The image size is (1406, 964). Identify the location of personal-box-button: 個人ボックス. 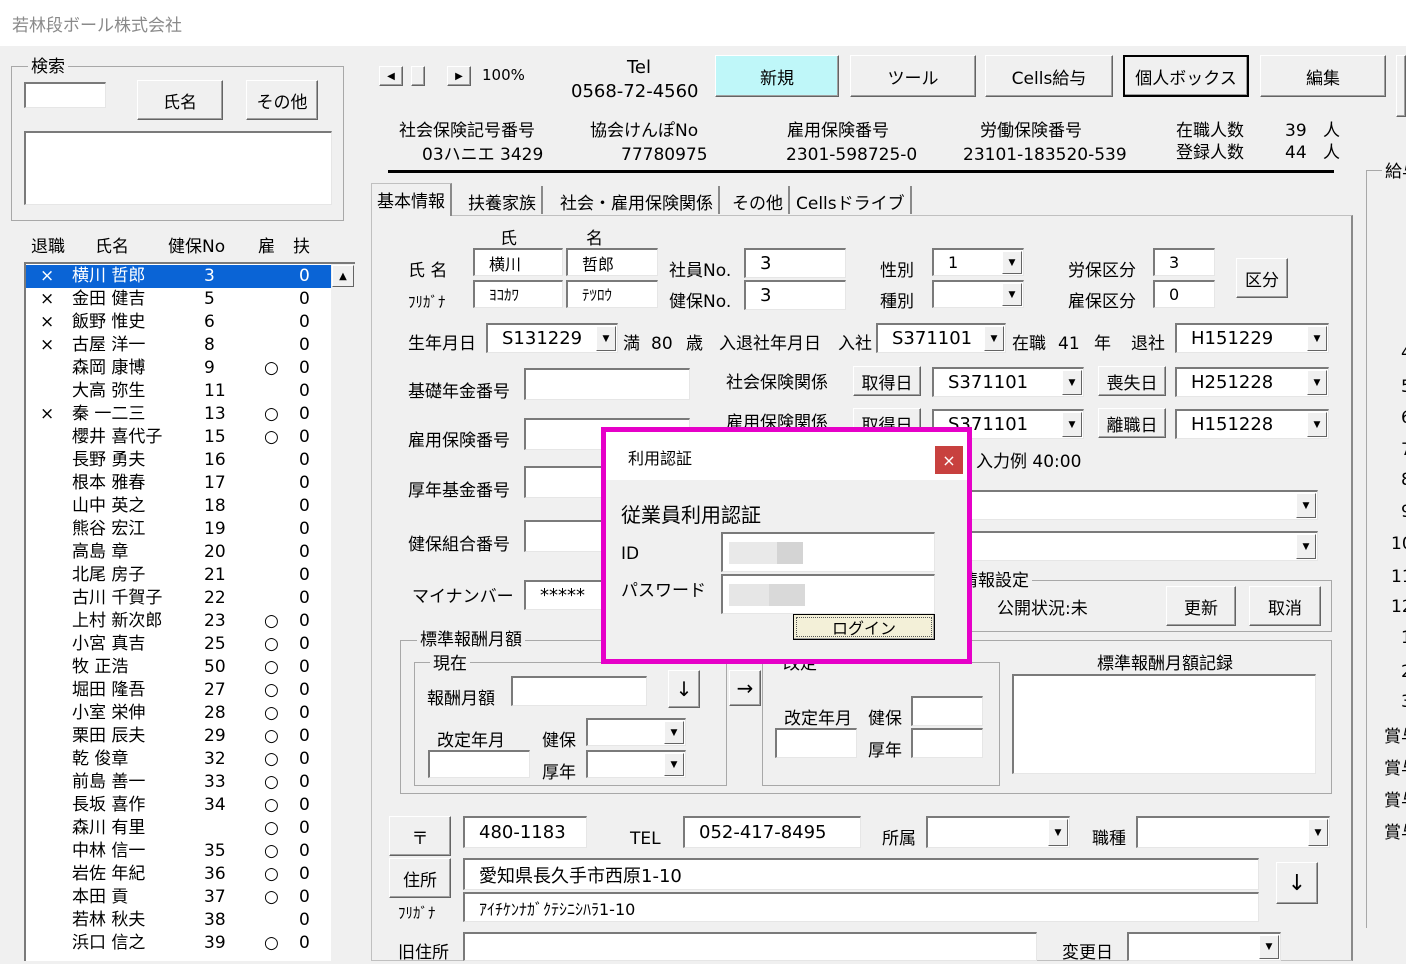
(1186, 76).